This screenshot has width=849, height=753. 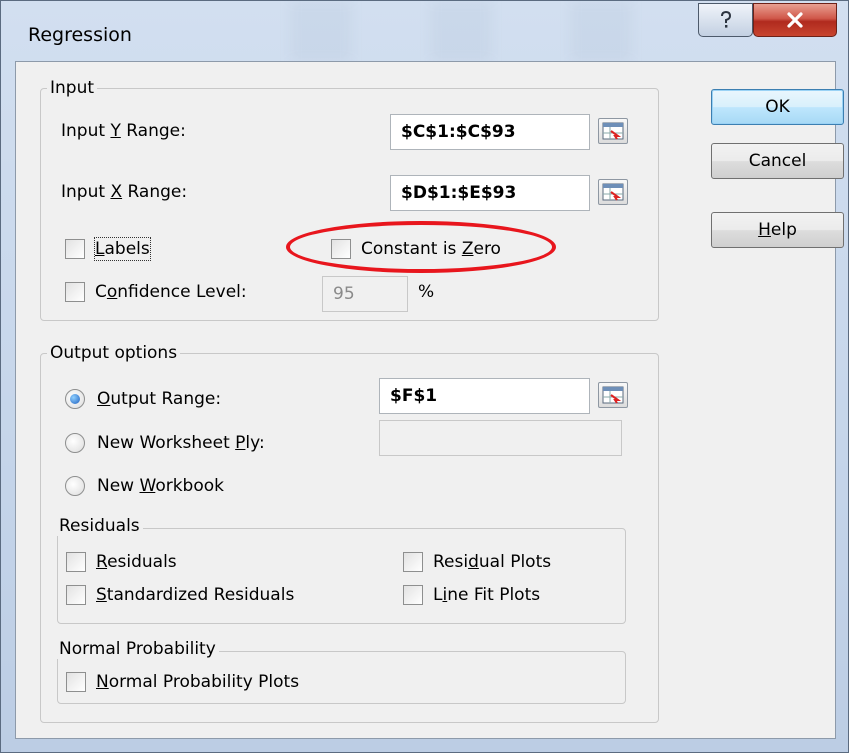 I want to click on new-worksheet-field, so click(x=500, y=438).